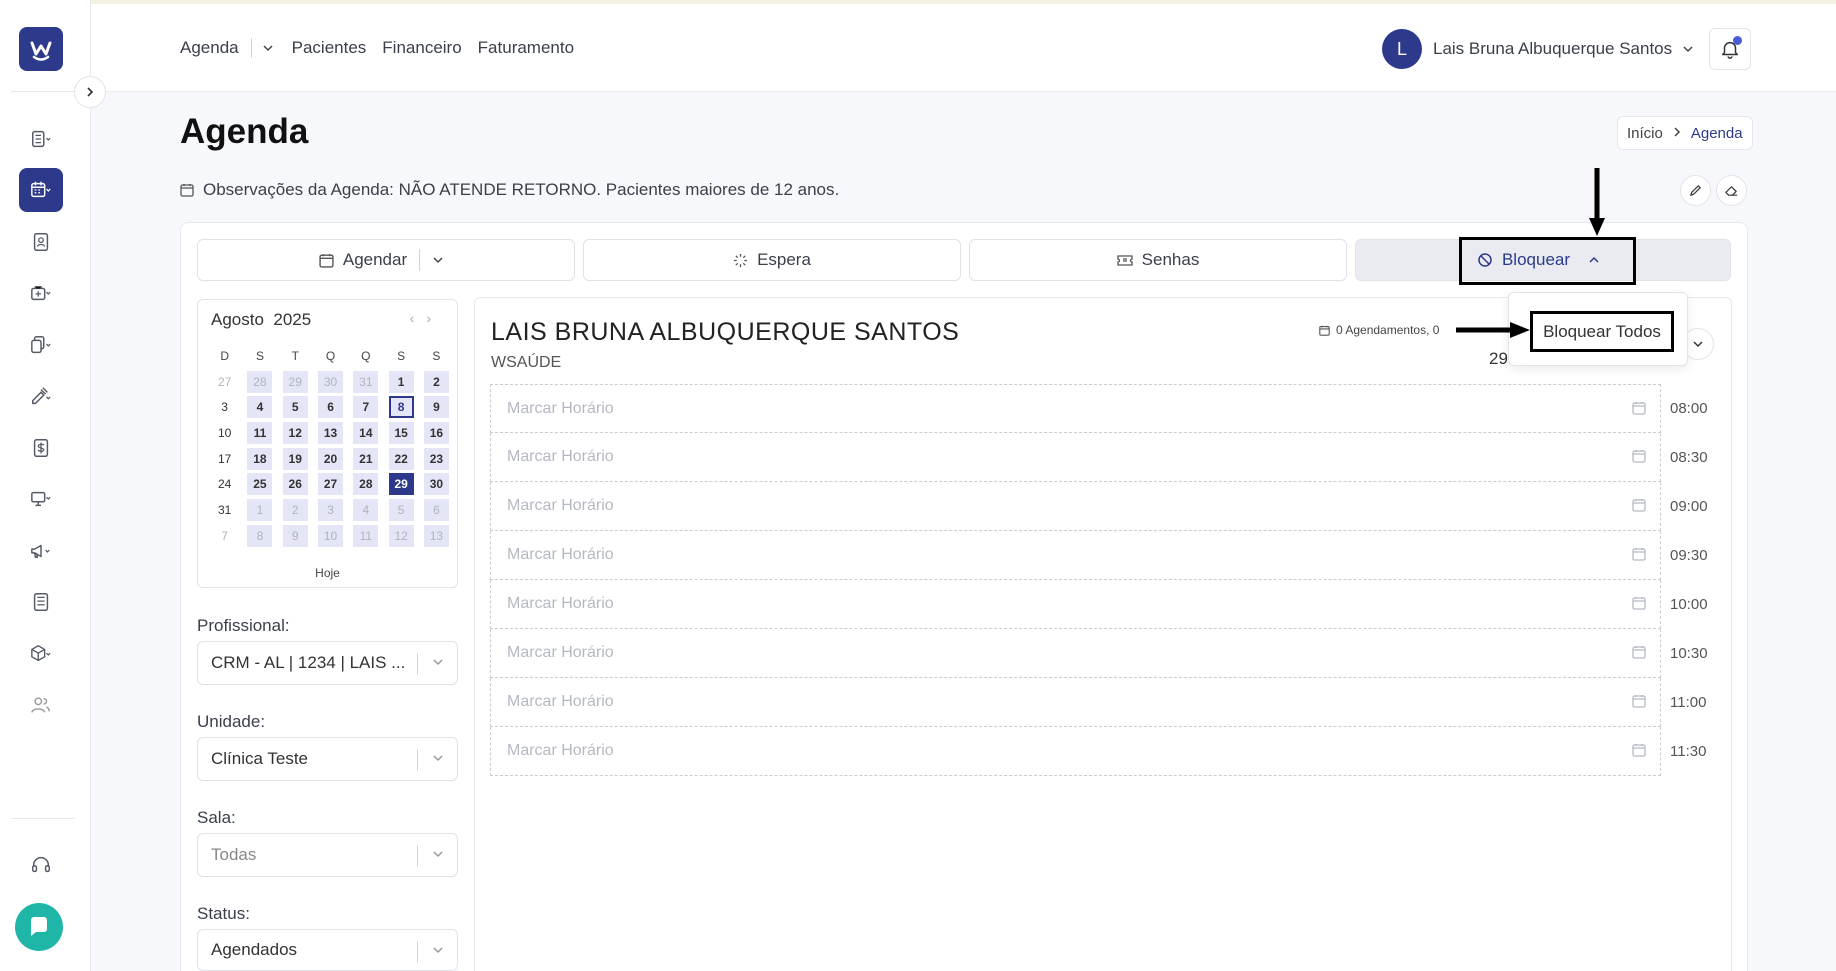  Describe the element at coordinates (400, 432) in the screenshot. I see `calendar-day: 15` at that location.